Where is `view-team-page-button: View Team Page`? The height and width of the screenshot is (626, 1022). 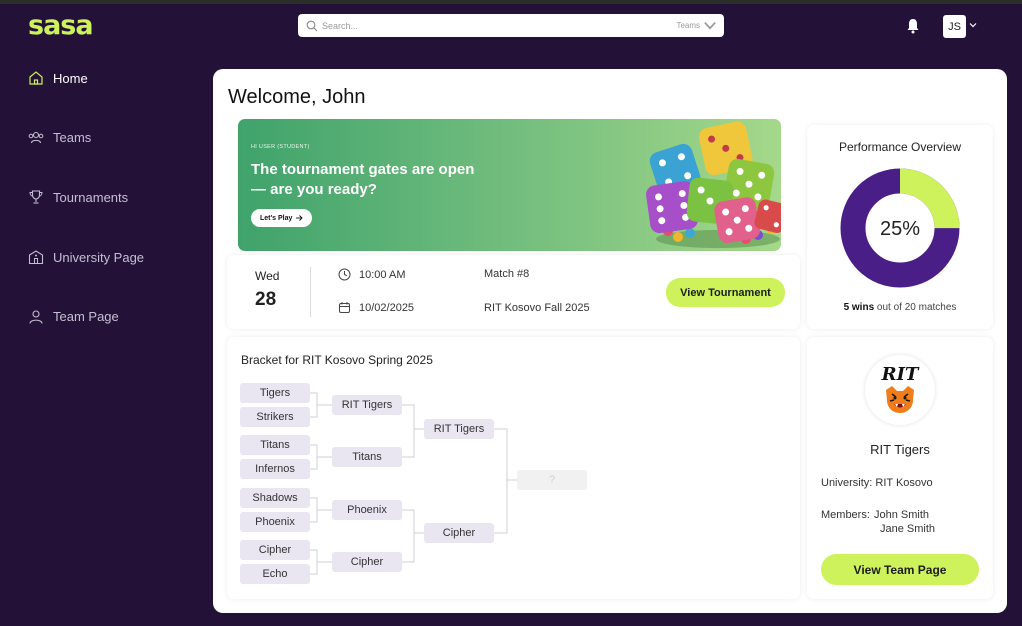
view-team-page-button: View Team Page is located at coordinates (900, 569).